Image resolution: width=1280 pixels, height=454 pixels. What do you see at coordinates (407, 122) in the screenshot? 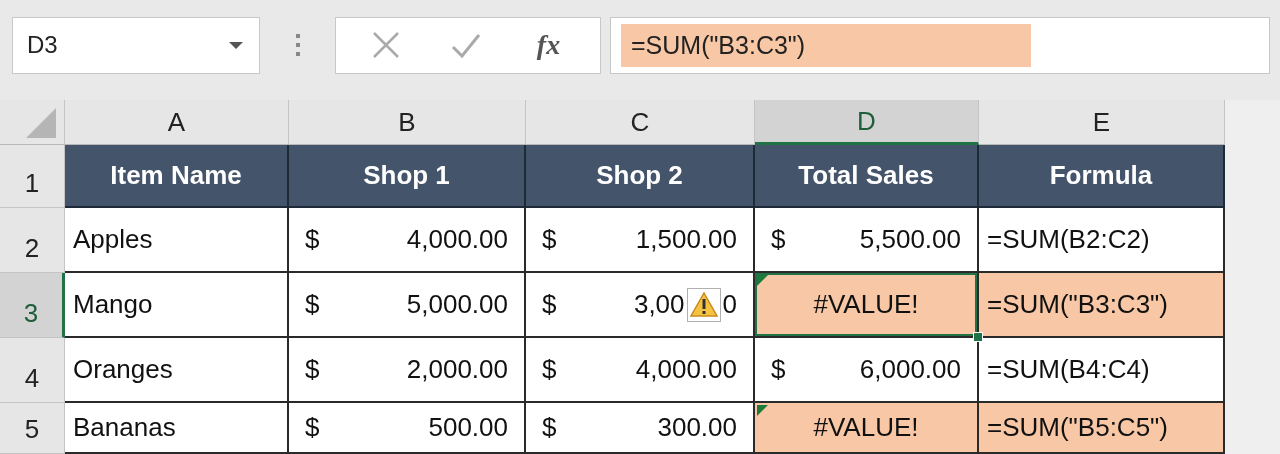
I see `column-header: B` at bounding box center [407, 122].